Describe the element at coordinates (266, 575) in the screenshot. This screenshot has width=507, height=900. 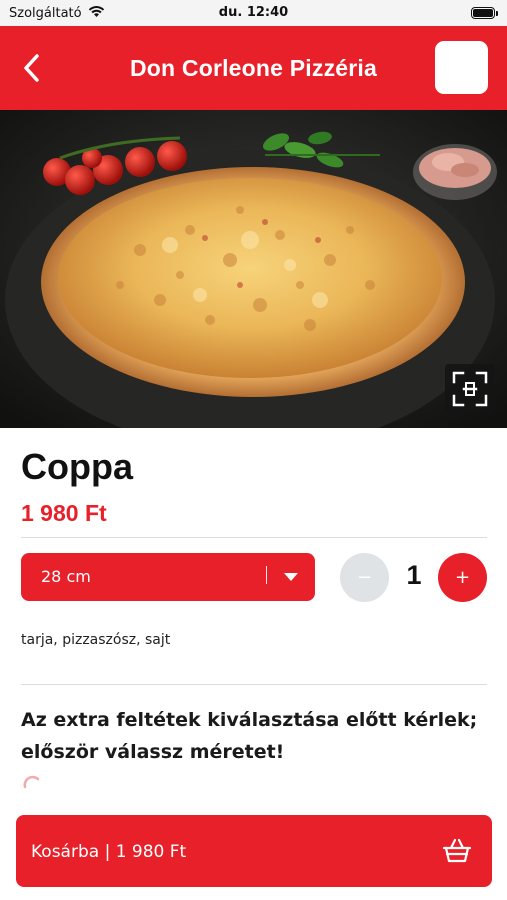
I see `size-select-separator` at that location.